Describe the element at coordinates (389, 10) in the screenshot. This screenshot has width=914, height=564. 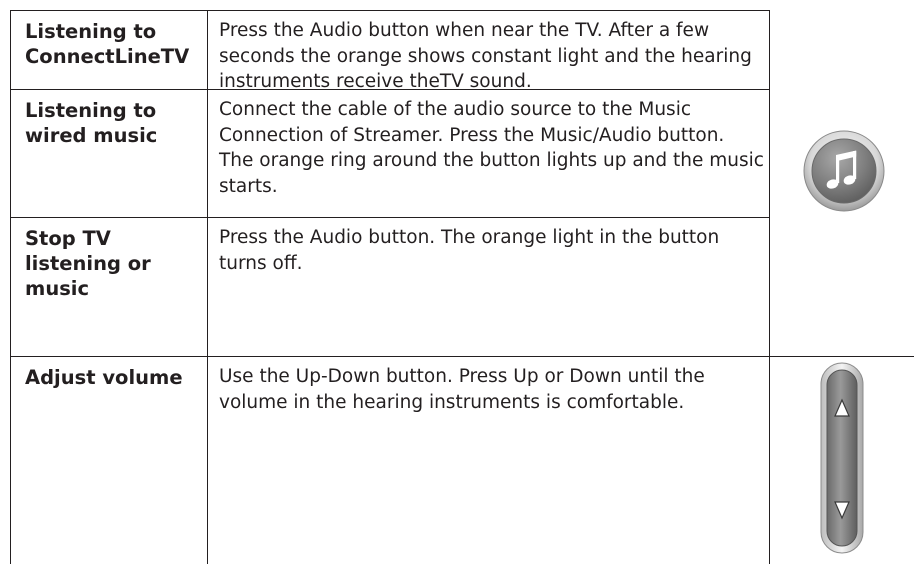
I see `row-divider-top` at that location.